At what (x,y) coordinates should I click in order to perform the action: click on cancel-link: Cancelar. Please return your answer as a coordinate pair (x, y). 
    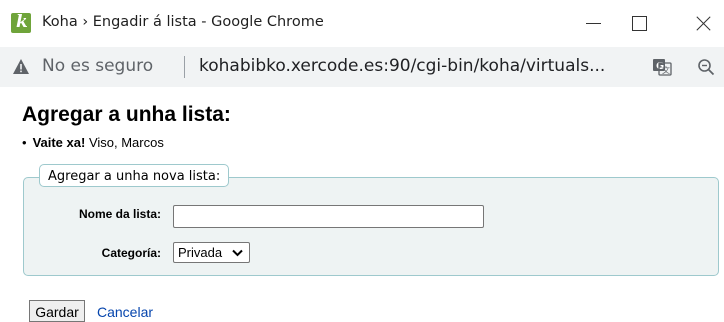
    Looking at the image, I should click on (125, 312).